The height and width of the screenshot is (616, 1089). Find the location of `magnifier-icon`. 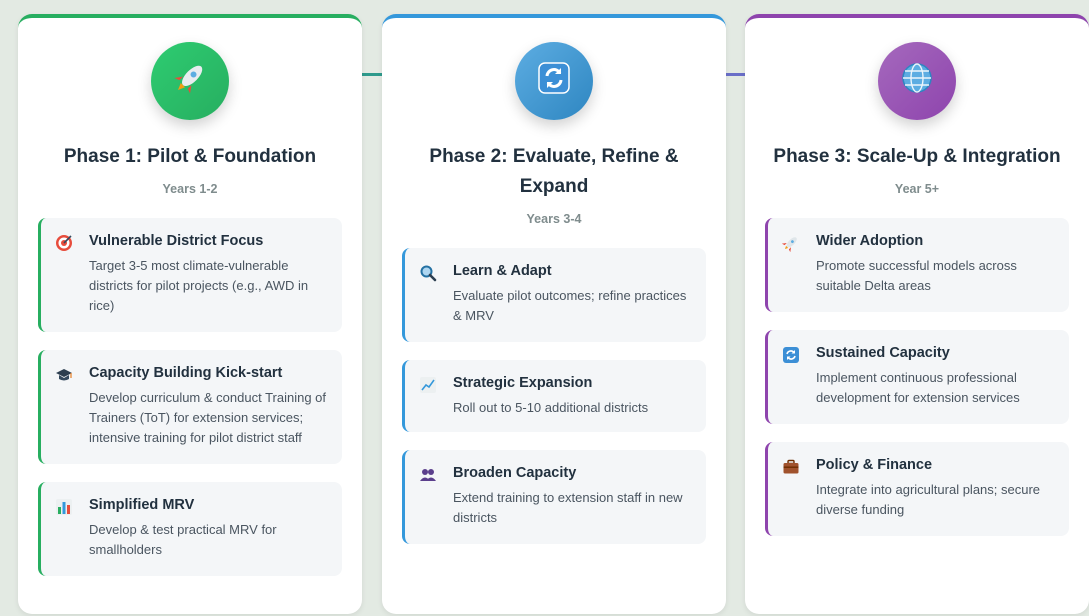

magnifier-icon is located at coordinates (428, 273).